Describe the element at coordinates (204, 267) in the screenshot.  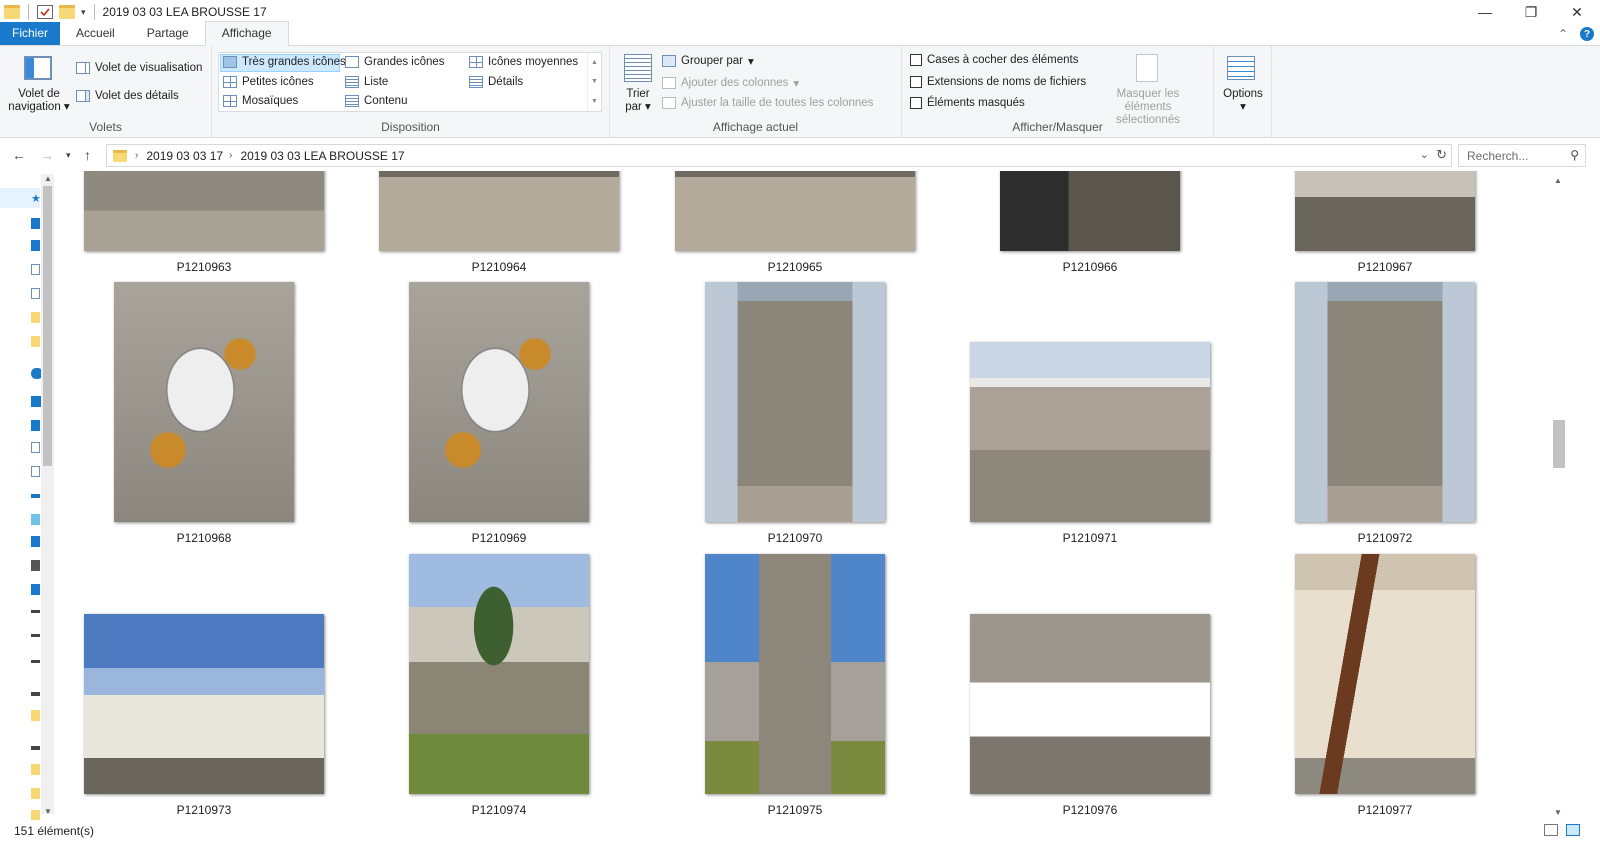
I see `file-name-label: P1210963` at that location.